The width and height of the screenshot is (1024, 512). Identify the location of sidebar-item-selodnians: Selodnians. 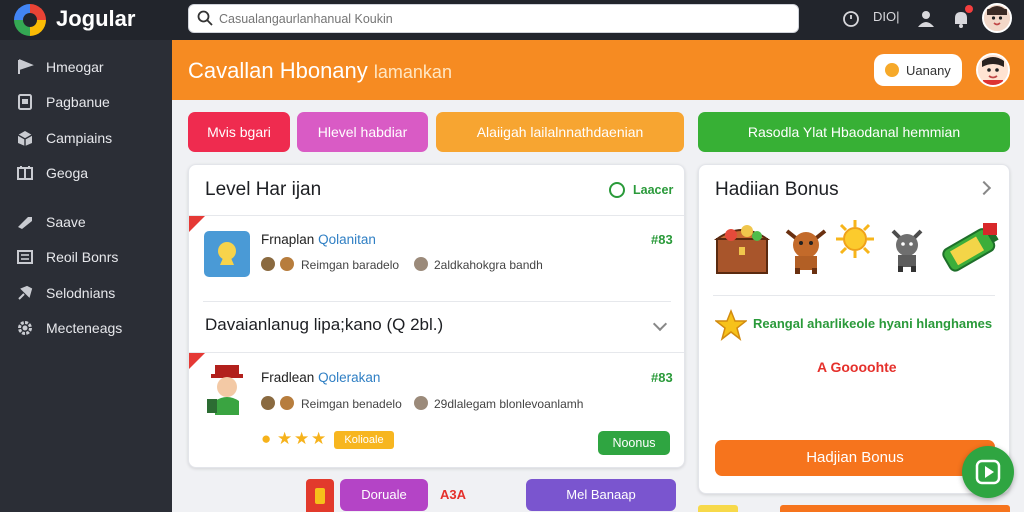
(86, 293).